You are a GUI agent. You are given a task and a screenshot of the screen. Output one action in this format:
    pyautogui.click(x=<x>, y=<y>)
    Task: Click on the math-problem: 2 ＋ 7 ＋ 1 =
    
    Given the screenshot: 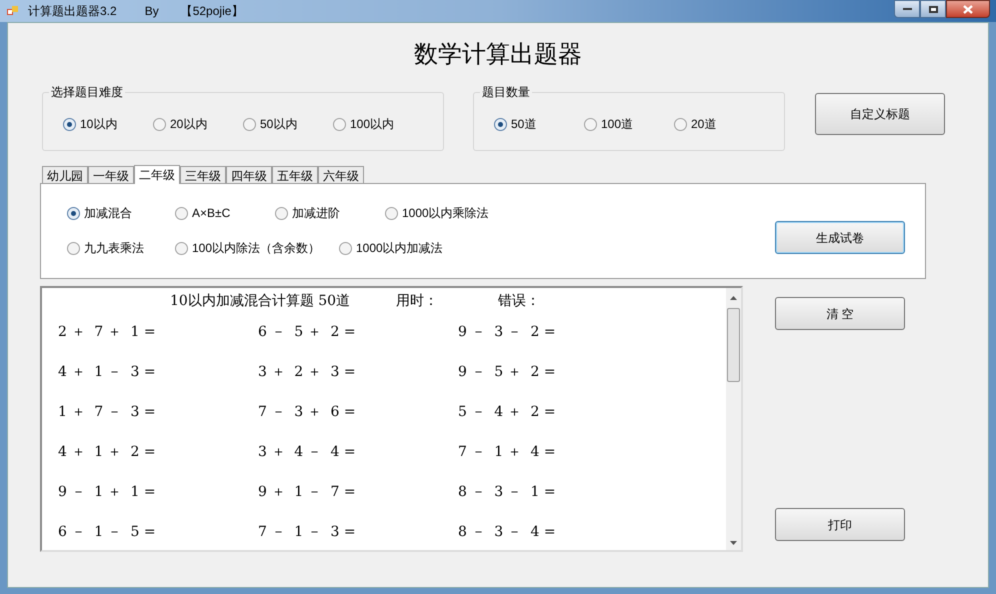 What is the action you would take?
    pyautogui.click(x=107, y=332)
    